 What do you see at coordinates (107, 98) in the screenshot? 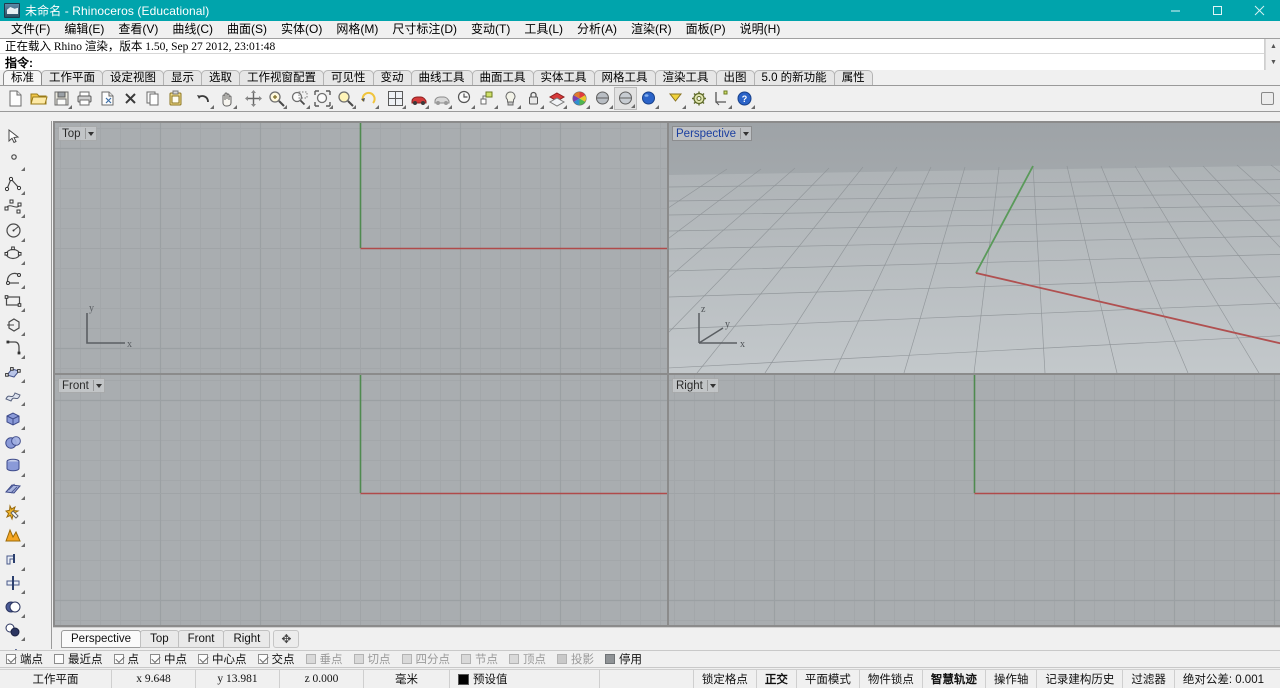
I see `cut-icon` at bounding box center [107, 98].